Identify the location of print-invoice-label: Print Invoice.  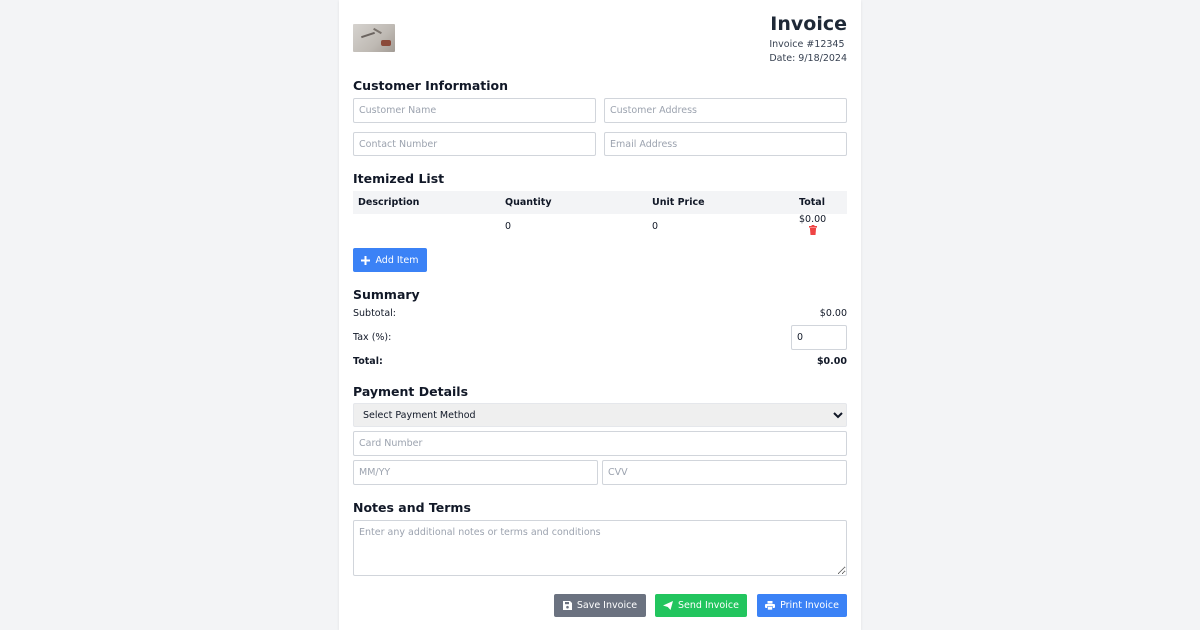
(809, 605).